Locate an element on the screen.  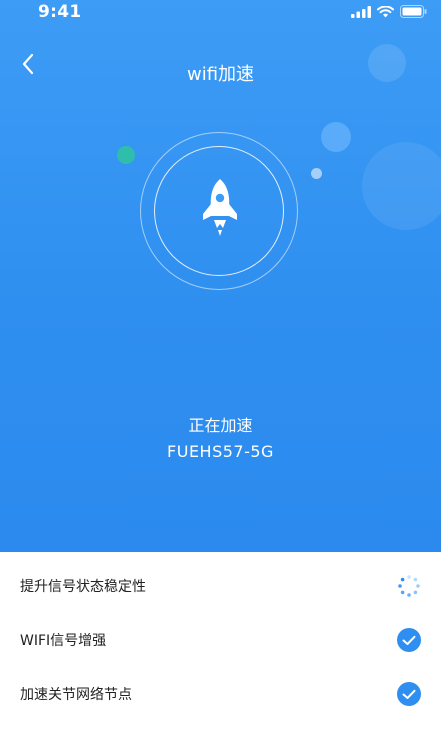
wifi-icon is located at coordinates (385, 11).